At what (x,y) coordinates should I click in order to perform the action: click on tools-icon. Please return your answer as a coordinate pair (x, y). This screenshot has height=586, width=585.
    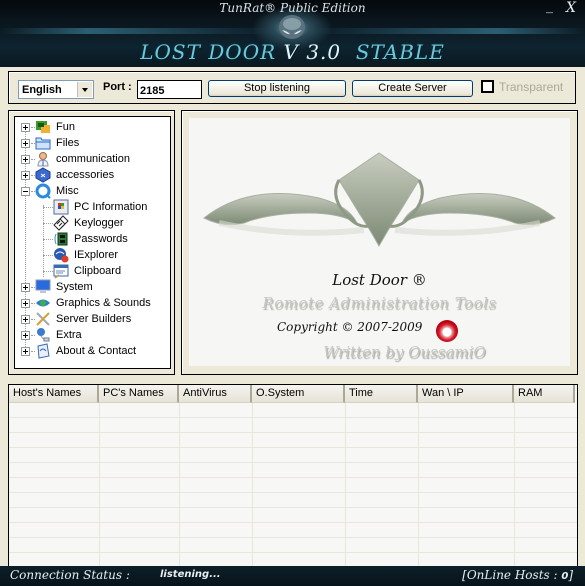
    Looking at the image, I should click on (43, 319).